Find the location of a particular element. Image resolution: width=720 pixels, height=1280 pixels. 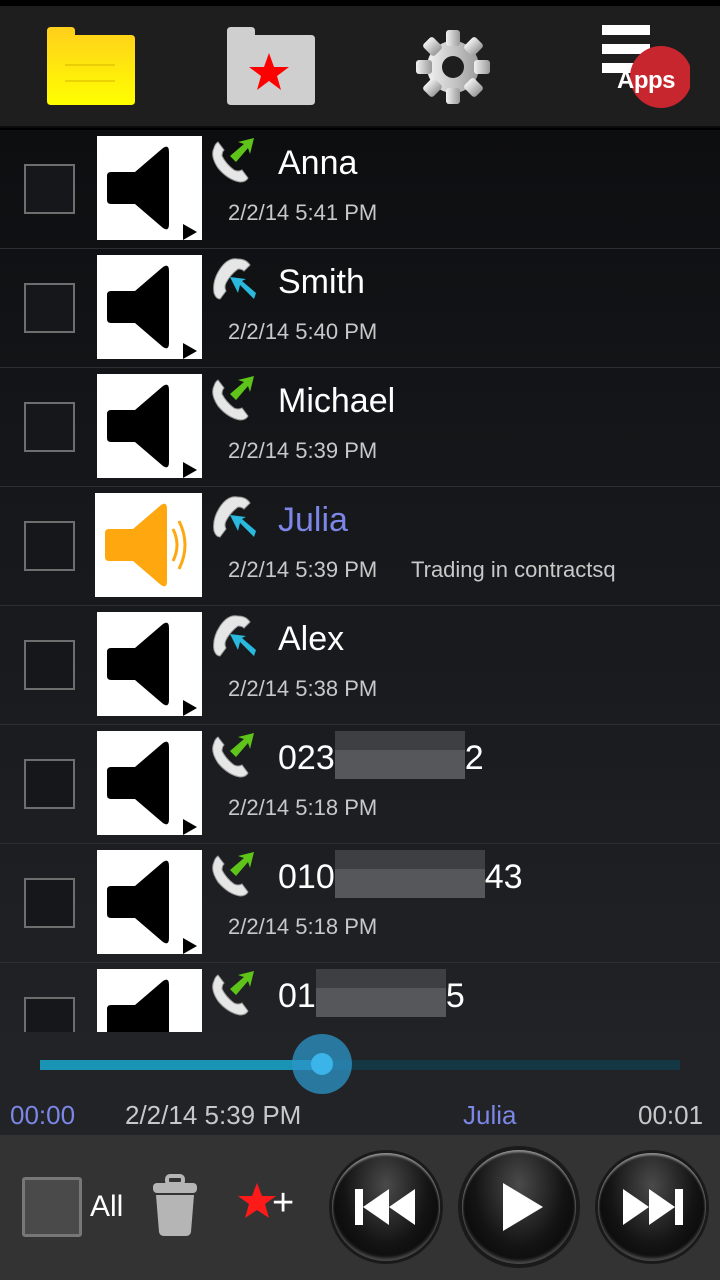

recording-row: Anna 2/2/14 5:41 PM is located at coordinates (360, 189).